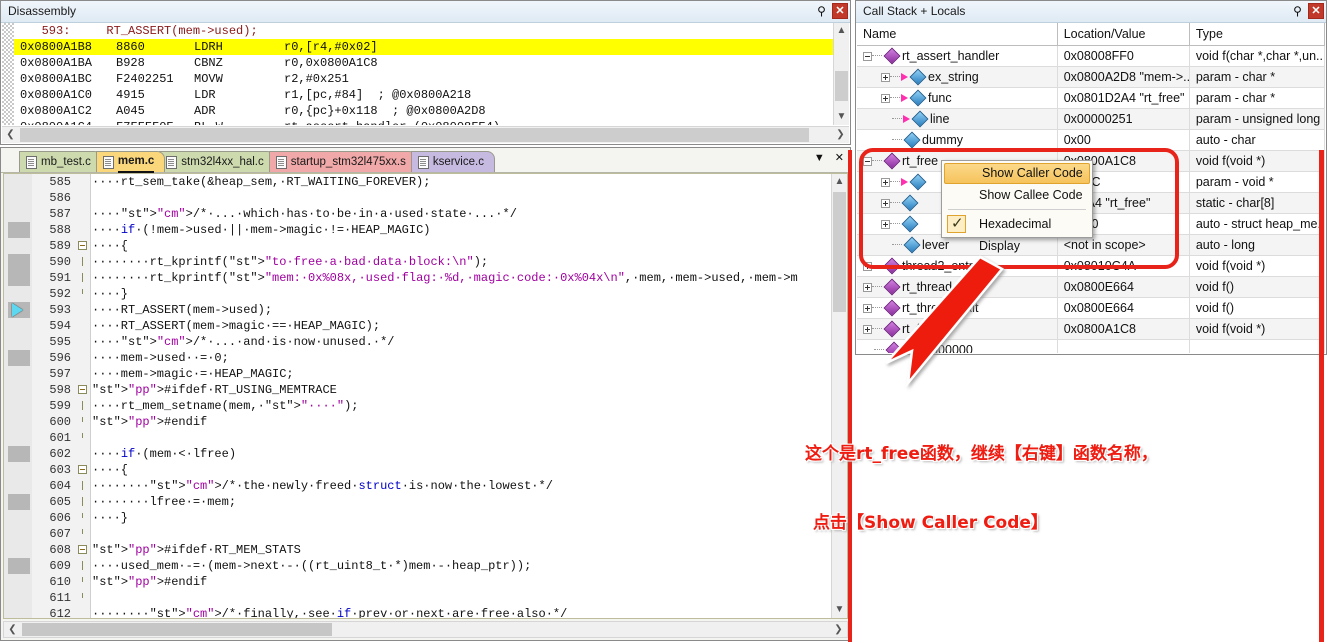 The height and width of the screenshot is (642, 1328). I want to click on context-menu-item-hexadecimal-display: Hexadecimal Display, so click(1017, 233).